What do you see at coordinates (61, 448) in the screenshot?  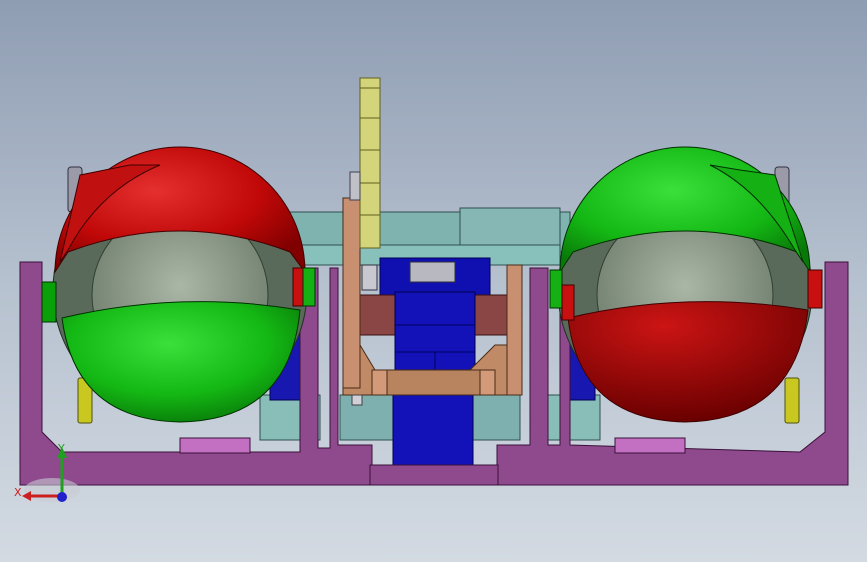 I see `y-axis-label: Y` at bounding box center [61, 448].